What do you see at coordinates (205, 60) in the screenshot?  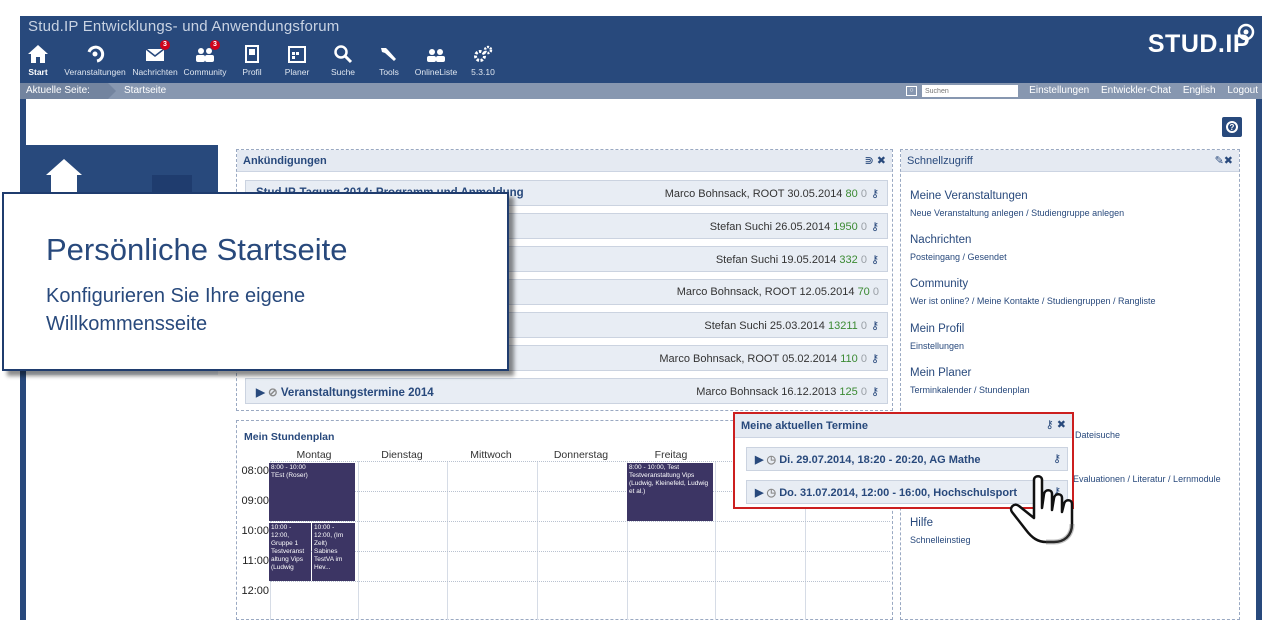 I see `nav-community: 3 Community` at bounding box center [205, 60].